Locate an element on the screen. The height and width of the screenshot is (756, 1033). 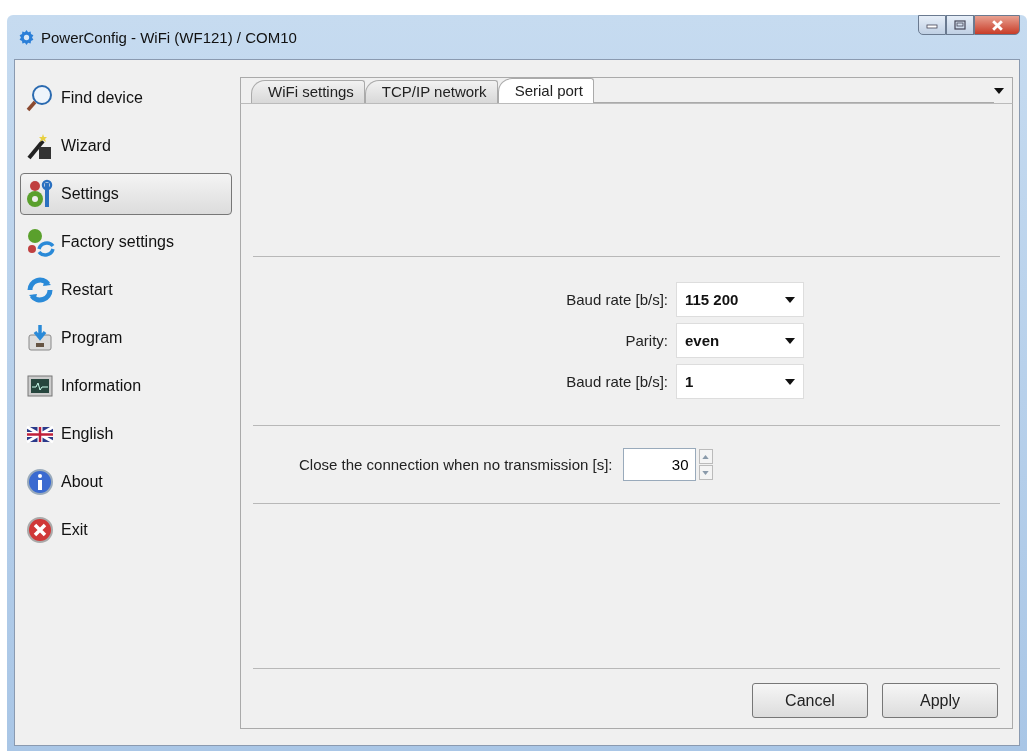
download-box-icon is located at coordinates (40, 338).